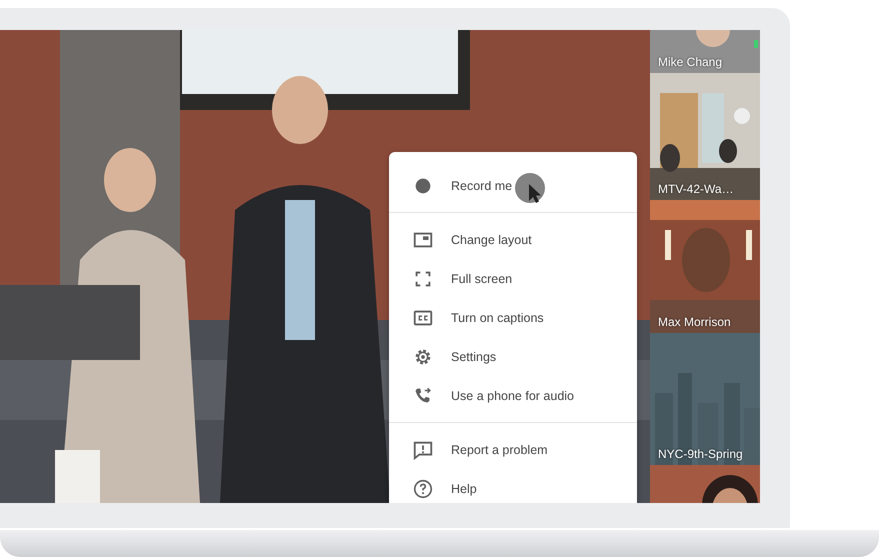 The height and width of the screenshot is (557, 879). I want to click on participant-name: Max Morrison, so click(694, 322).